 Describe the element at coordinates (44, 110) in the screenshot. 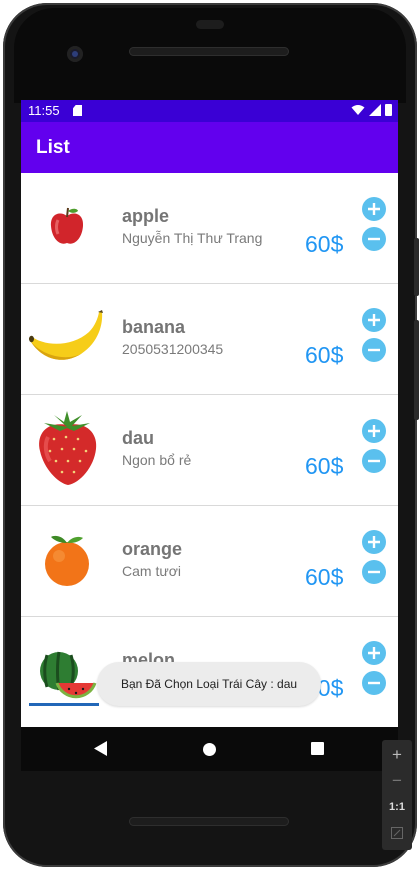

I see `status-time: 11:55` at that location.